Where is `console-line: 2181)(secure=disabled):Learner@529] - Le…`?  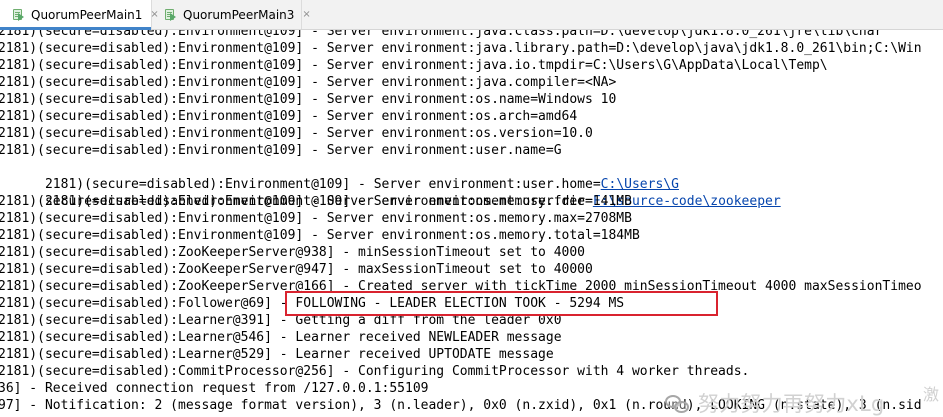 console-line: 2181)(secure=disabled):Learner@529] - Le… is located at coordinates (277, 354).